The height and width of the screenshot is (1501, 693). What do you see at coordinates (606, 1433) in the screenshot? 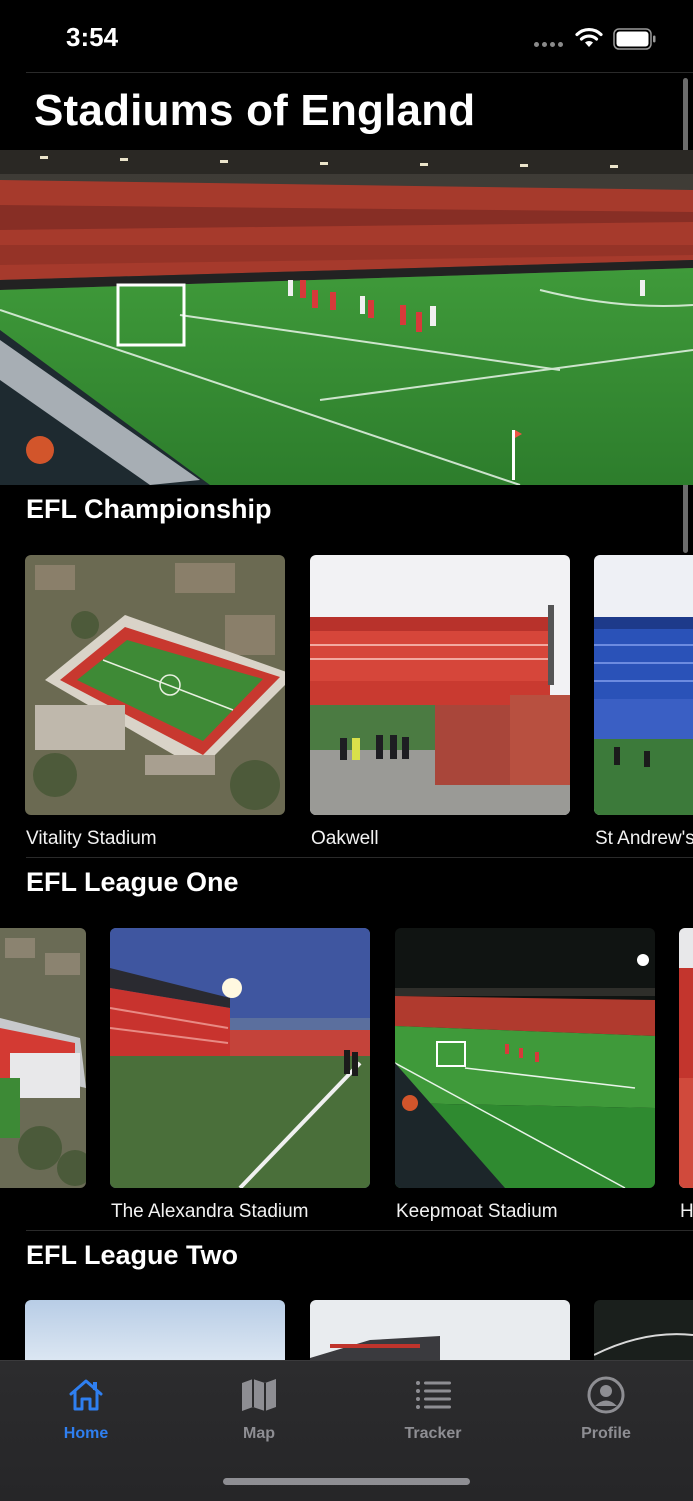
I see `tab-label: Profile` at bounding box center [606, 1433].